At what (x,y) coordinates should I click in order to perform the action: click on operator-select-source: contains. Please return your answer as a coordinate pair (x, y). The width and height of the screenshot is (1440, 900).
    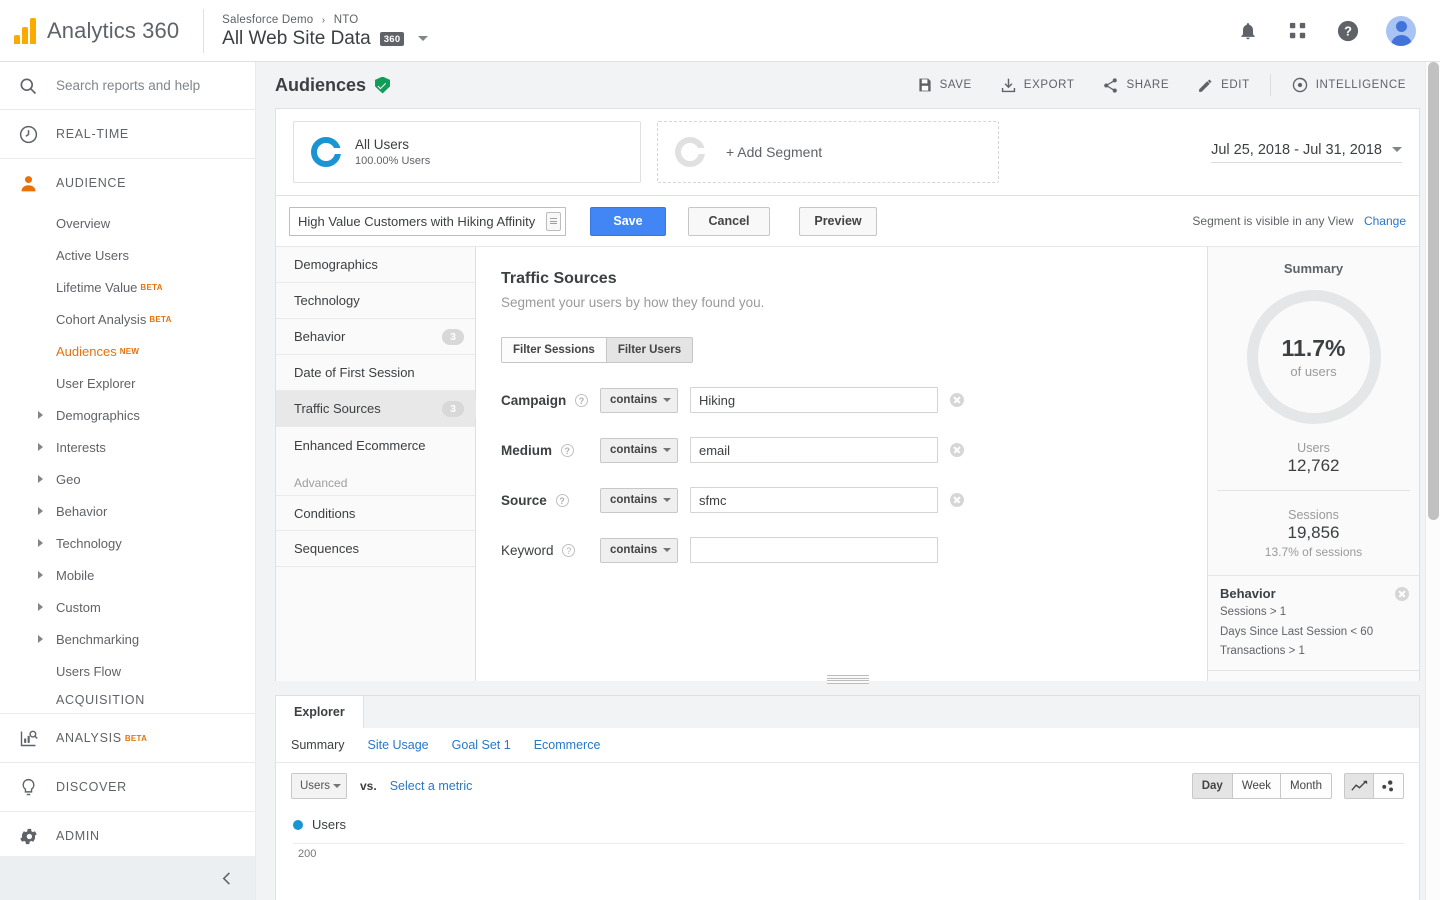
    Looking at the image, I should click on (639, 500).